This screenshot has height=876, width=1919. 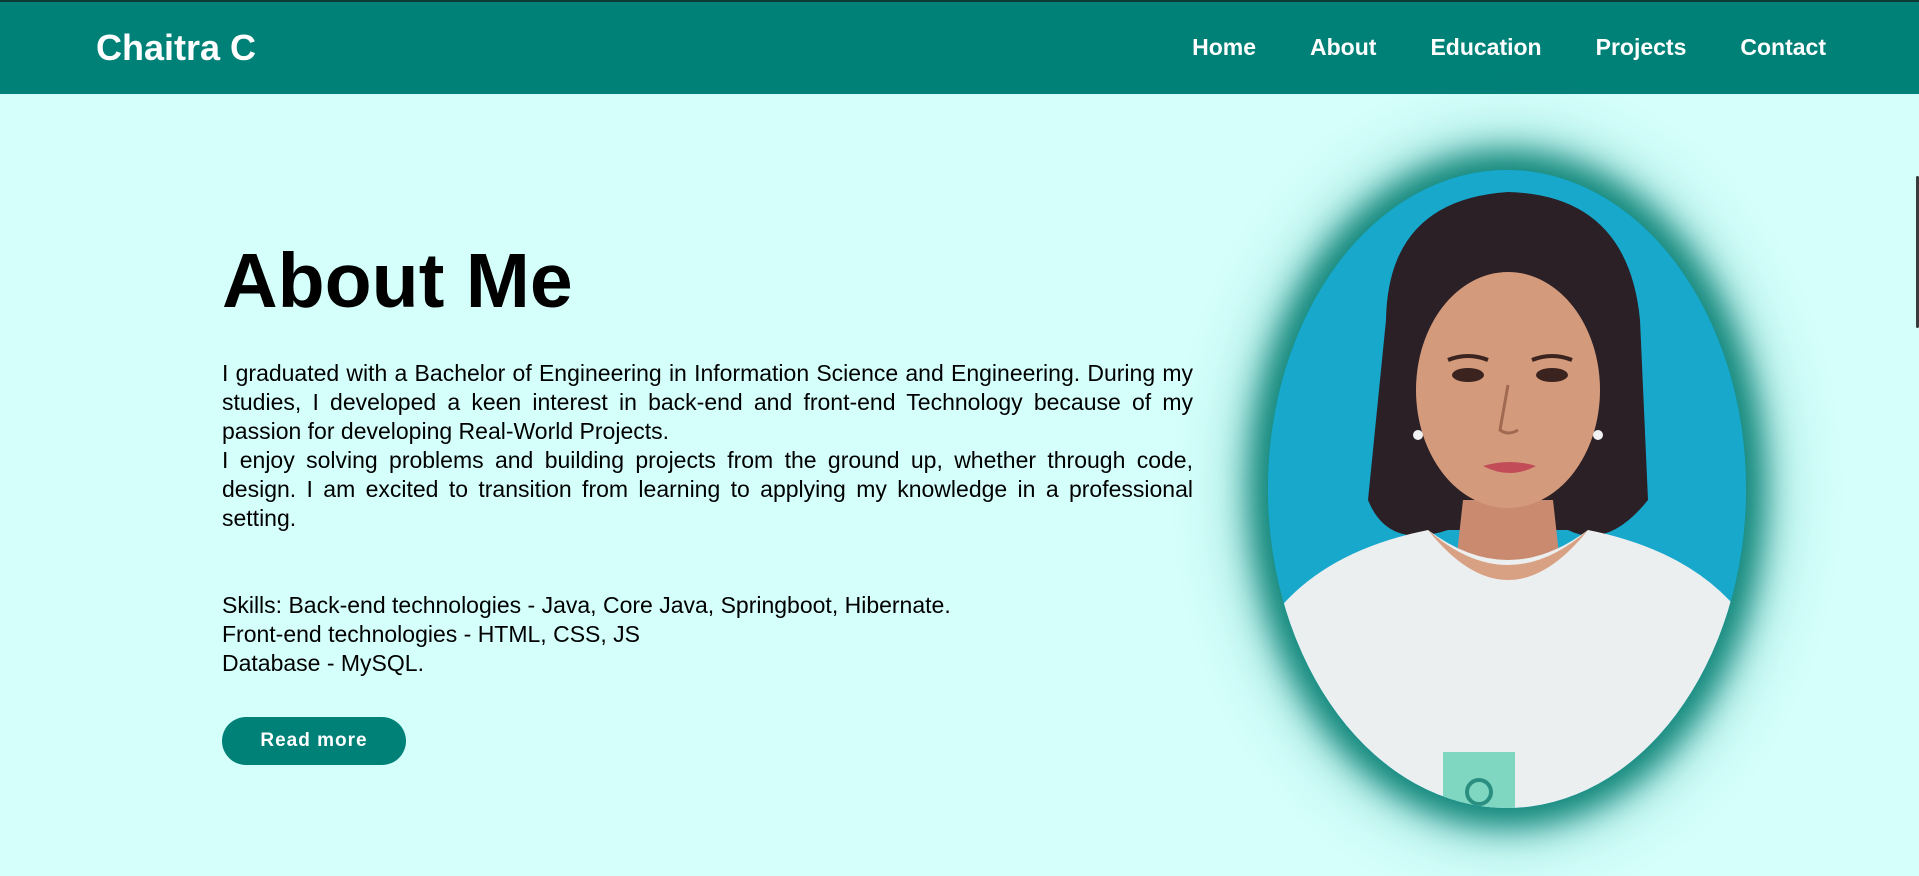 I want to click on nav-about: About, so click(x=1343, y=47).